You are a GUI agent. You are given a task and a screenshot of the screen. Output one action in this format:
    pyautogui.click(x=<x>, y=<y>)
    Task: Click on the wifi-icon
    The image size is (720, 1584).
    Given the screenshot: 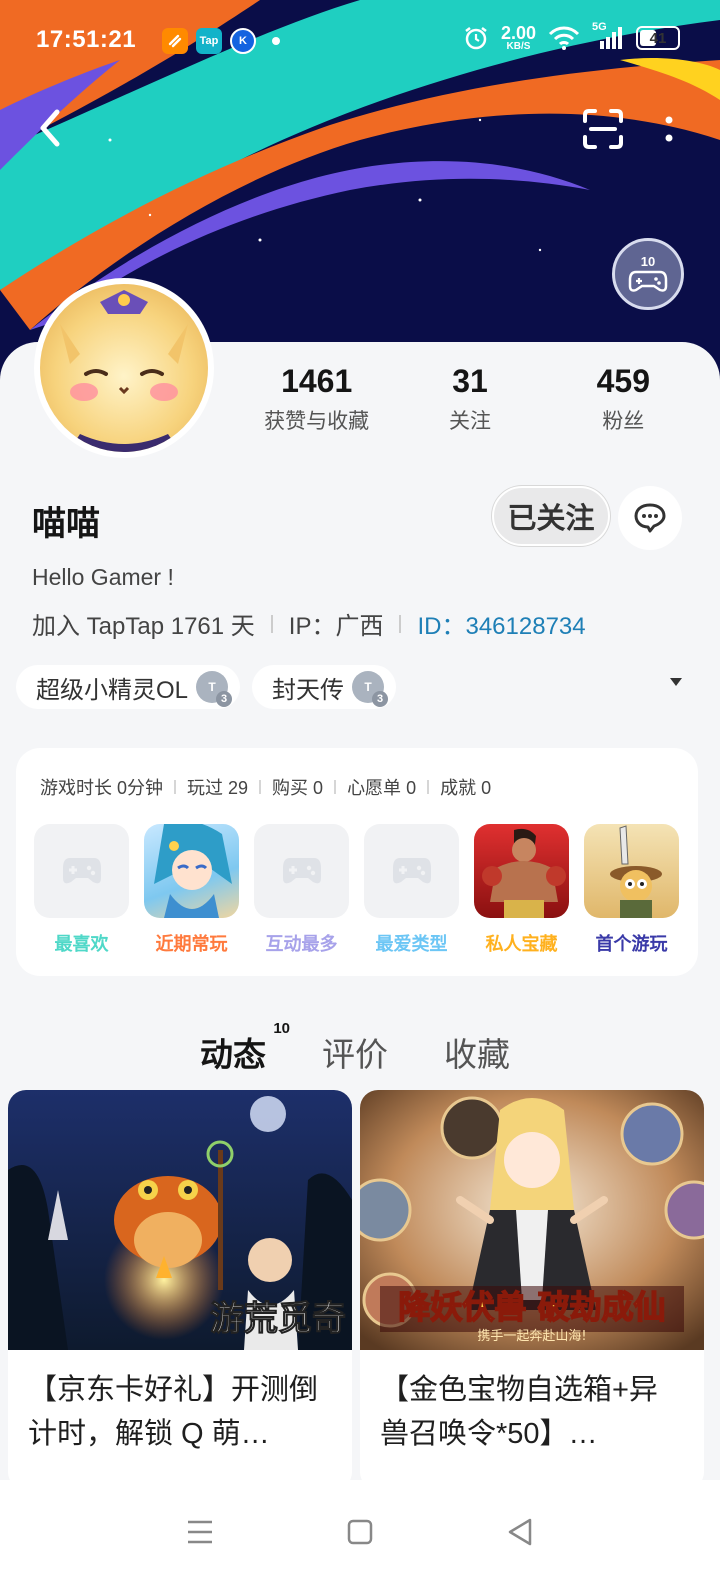 What is the action you would take?
    pyautogui.click(x=564, y=38)
    